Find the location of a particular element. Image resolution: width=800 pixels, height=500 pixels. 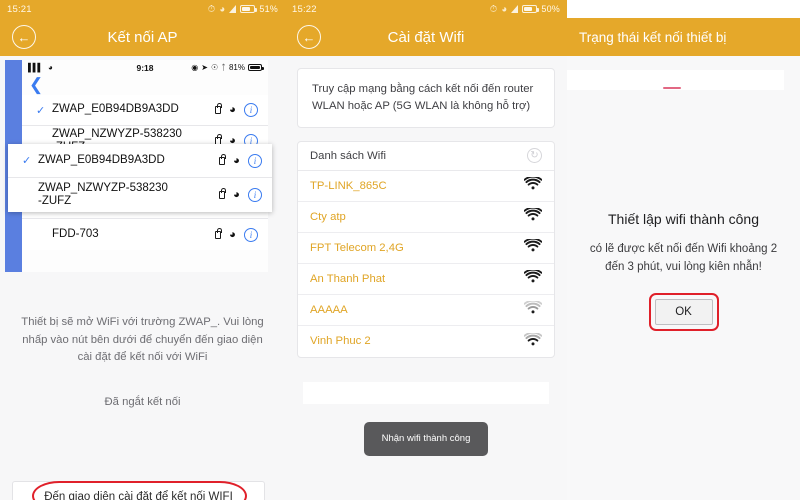

password-input-field is located at coordinates (426, 392).